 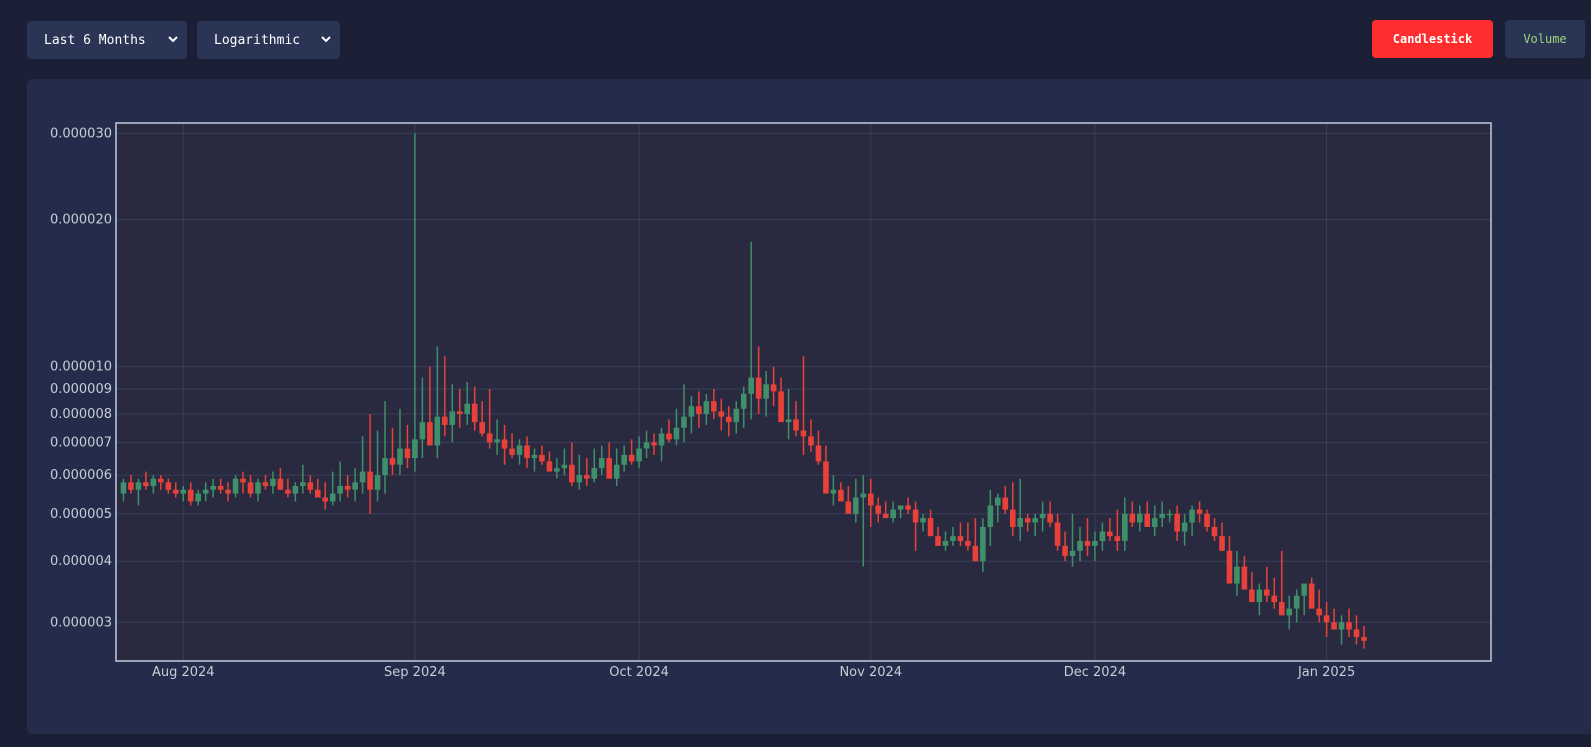 What do you see at coordinates (183, 672) in the screenshot?
I see `x-tick-label: Aug 2024` at bounding box center [183, 672].